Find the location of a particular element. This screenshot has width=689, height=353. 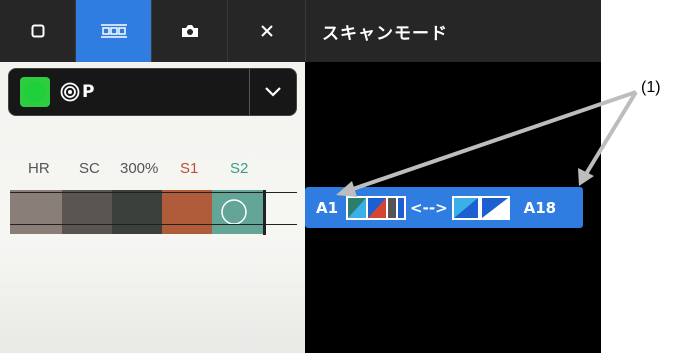

patch-label-s1: S1 is located at coordinates (189, 168).